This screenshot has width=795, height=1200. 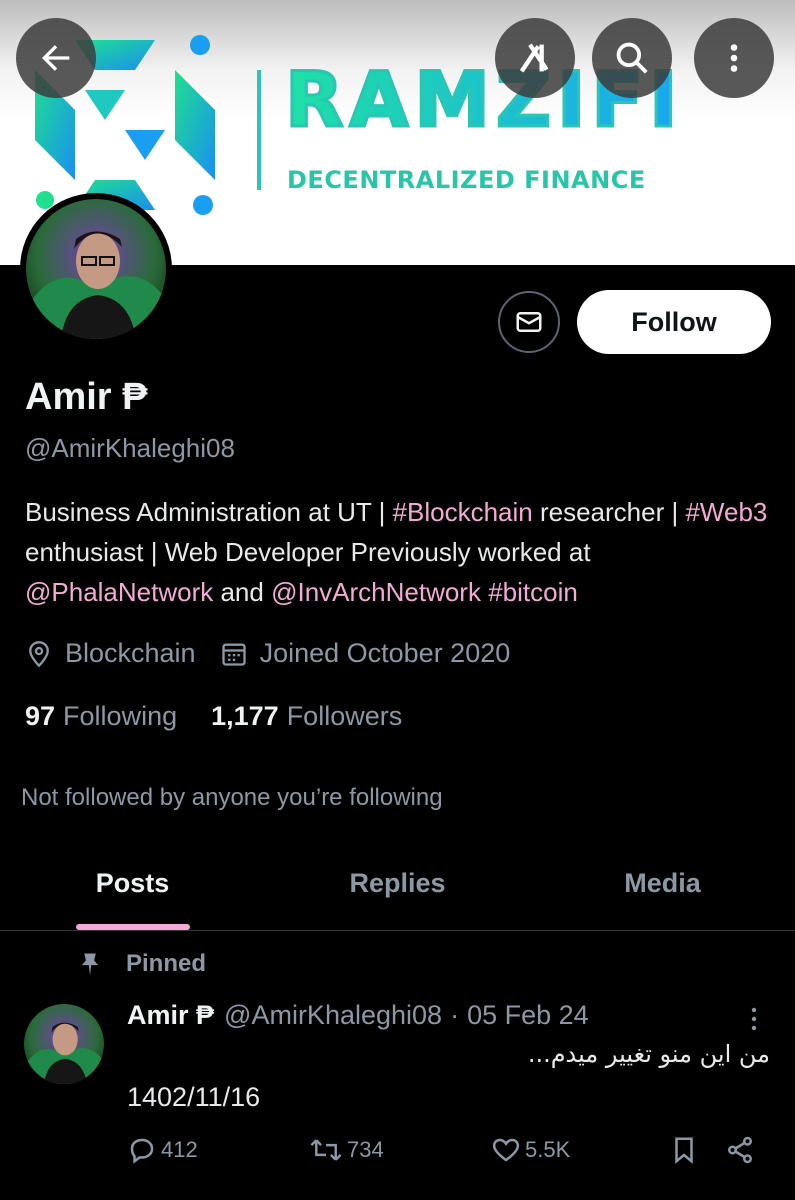 What do you see at coordinates (726, 512) in the screenshot?
I see `hashtag-link: #Web3` at bounding box center [726, 512].